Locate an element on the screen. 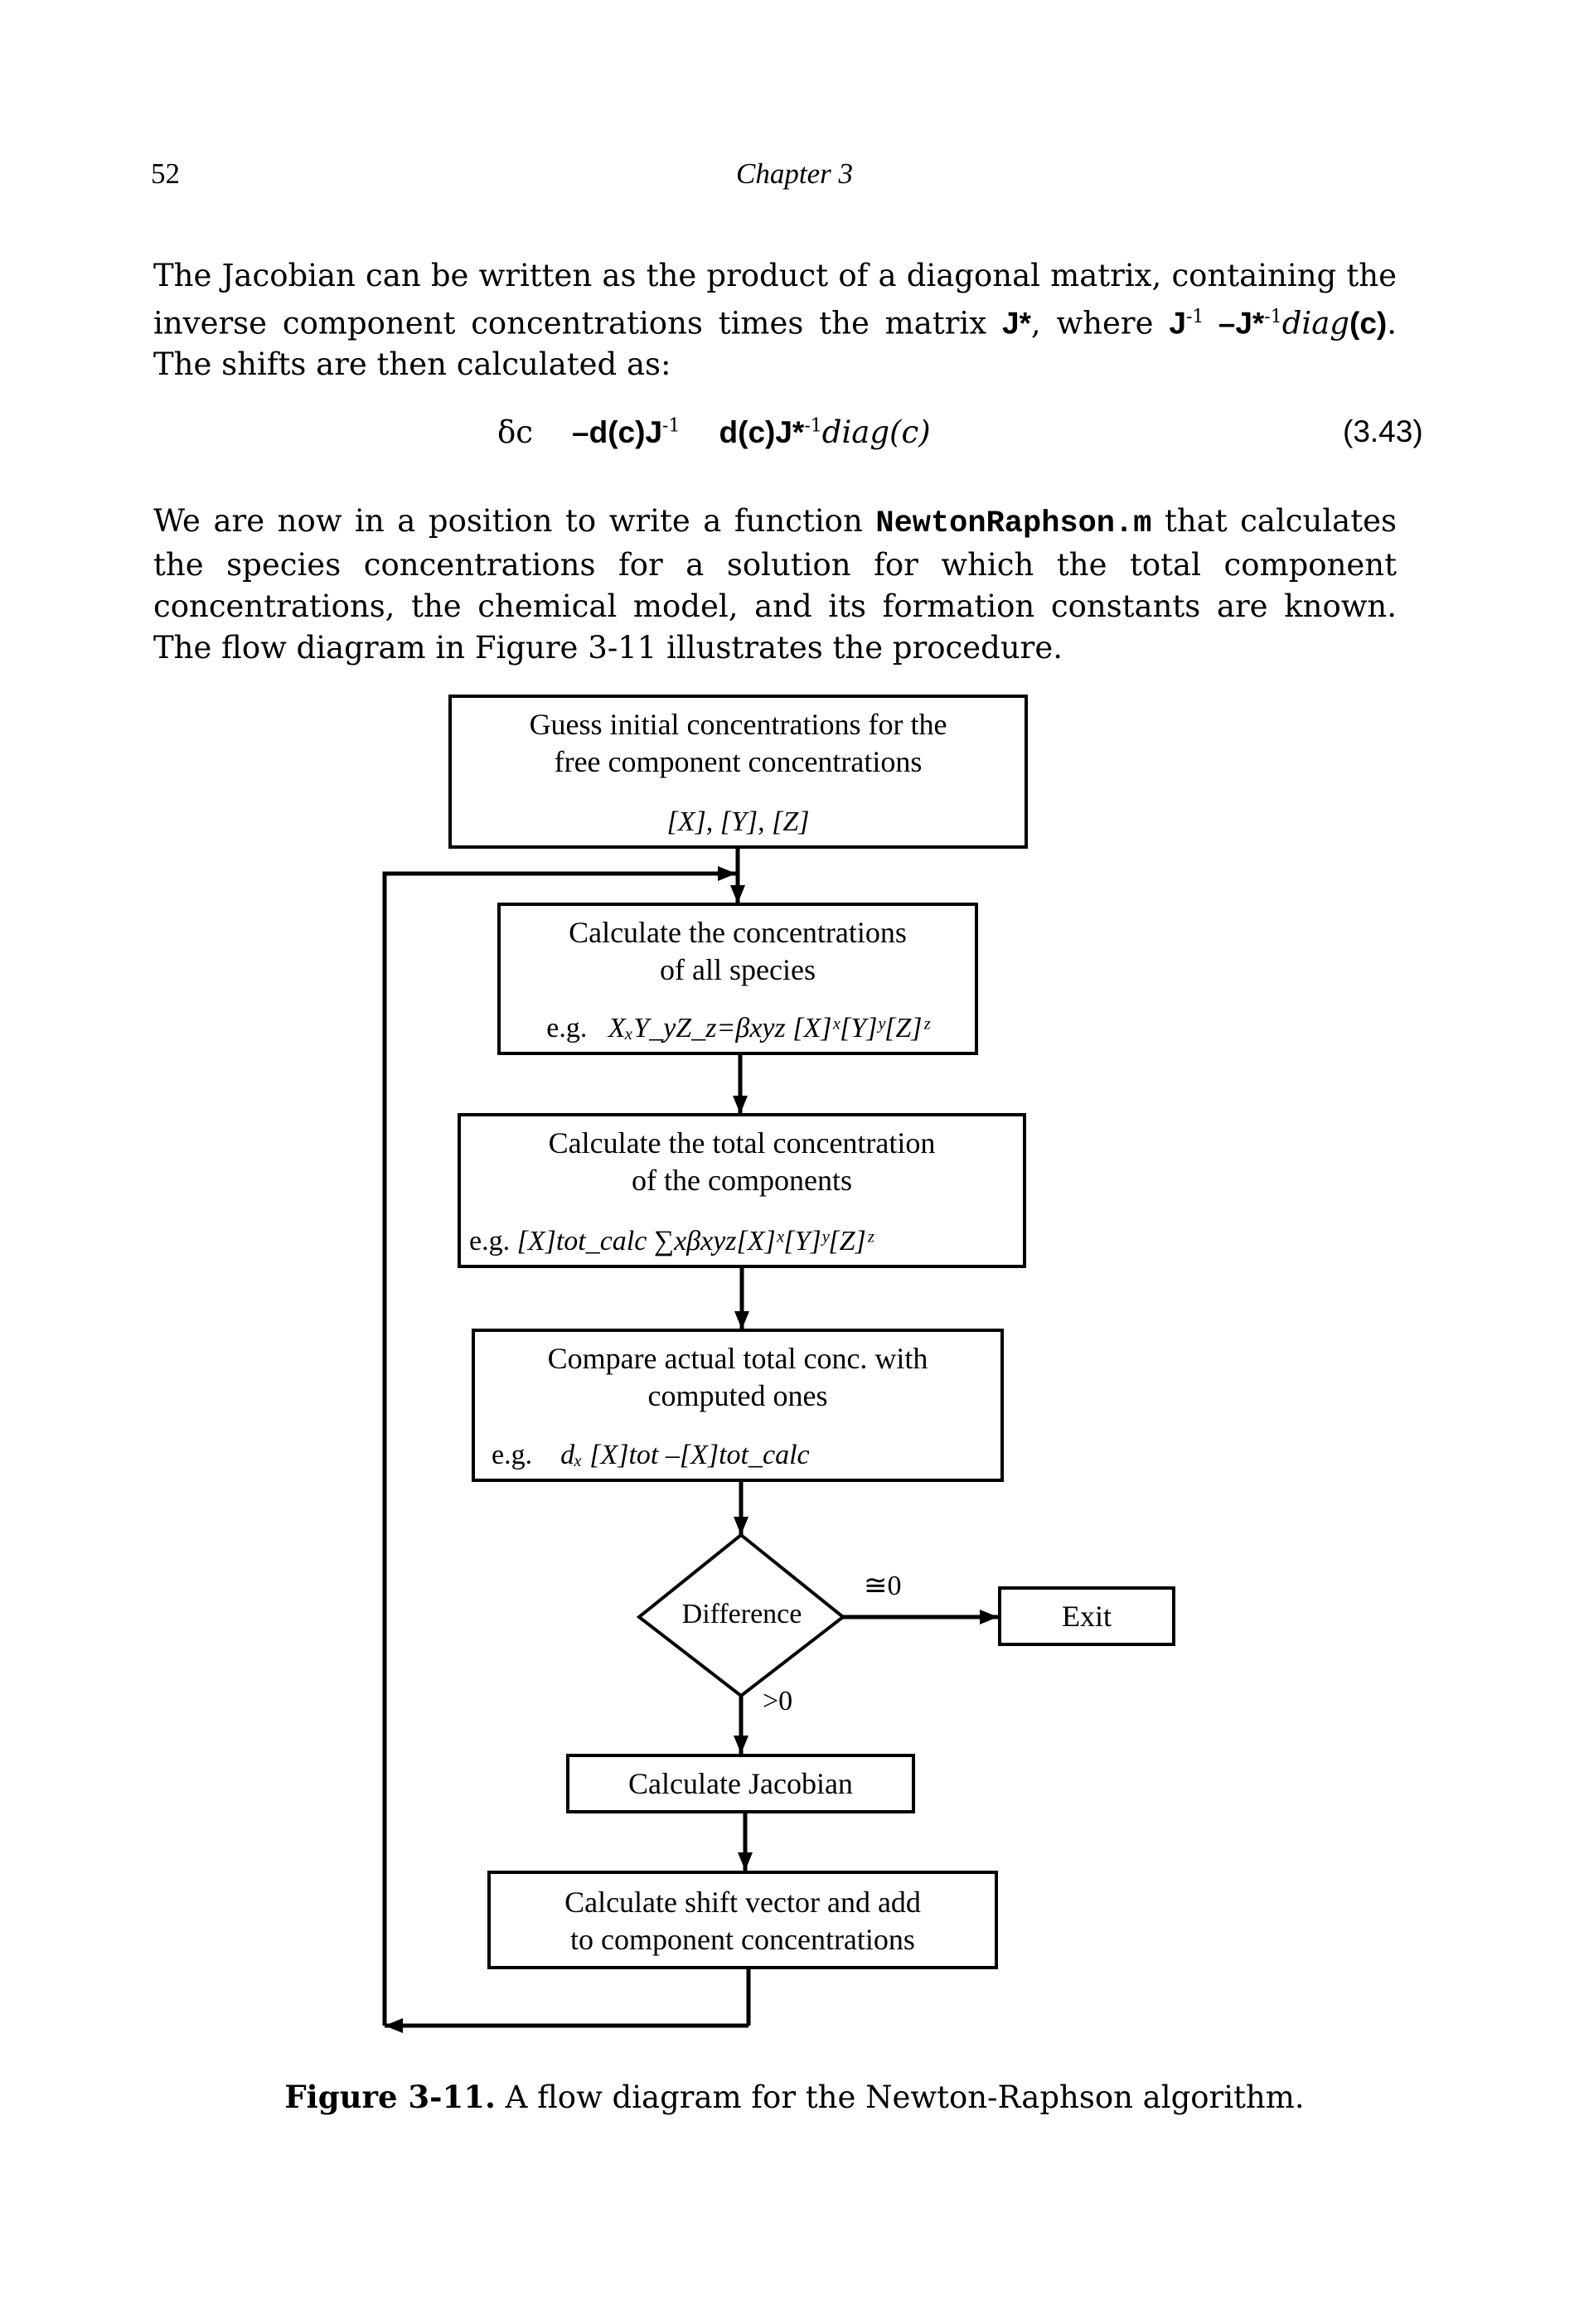 This screenshot has width=1589, height=2324. step-calc-jacobian: Calculate Jacobian is located at coordinates (740, 1783).